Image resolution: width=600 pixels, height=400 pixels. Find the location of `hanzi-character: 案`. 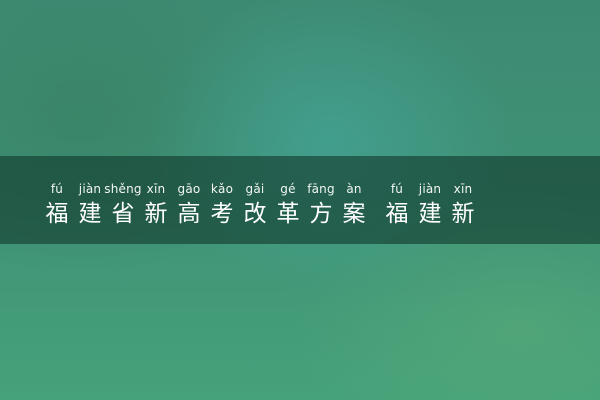

hanzi-character: 案 is located at coordinates (354, 214).